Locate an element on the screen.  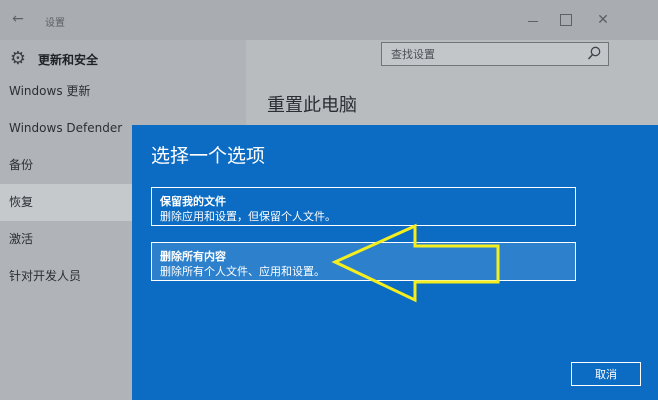
minimize-icon is located at coordinates (533, 21).